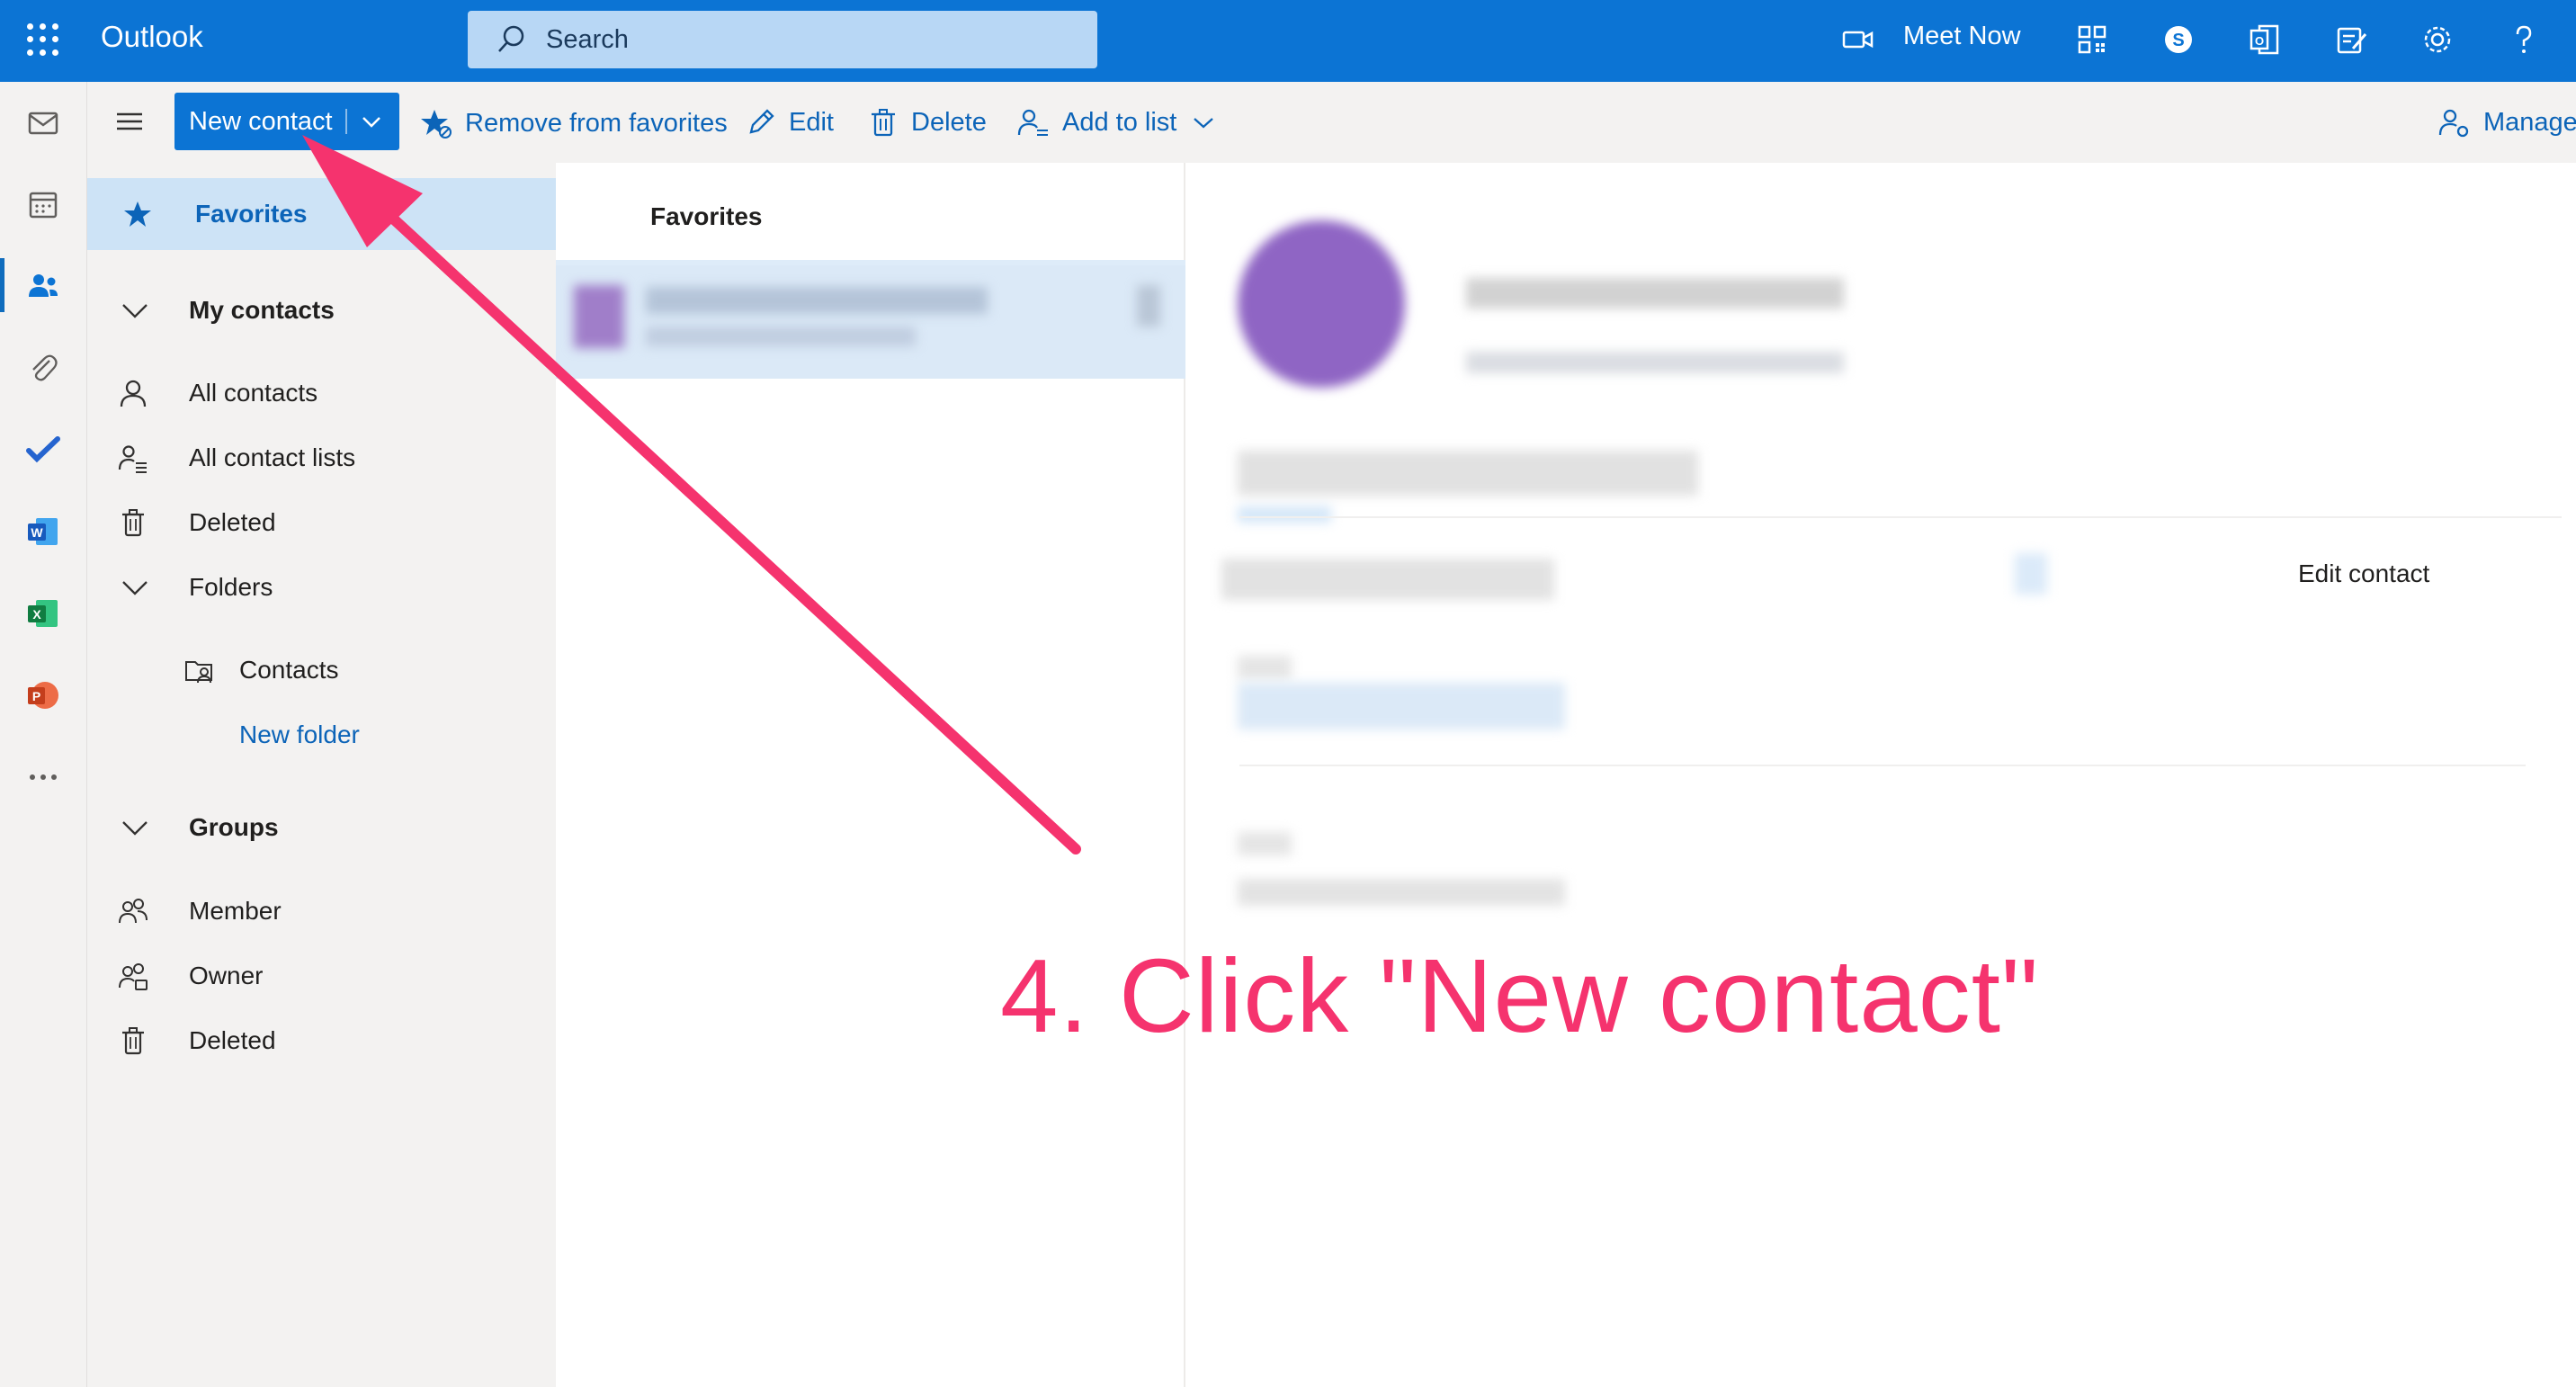 The height and width of the screenshot is (1387, 2576). What do you see at coordinates (599, 317) in the screenshot?
I see `avatar` at bounding box center [599, 317].